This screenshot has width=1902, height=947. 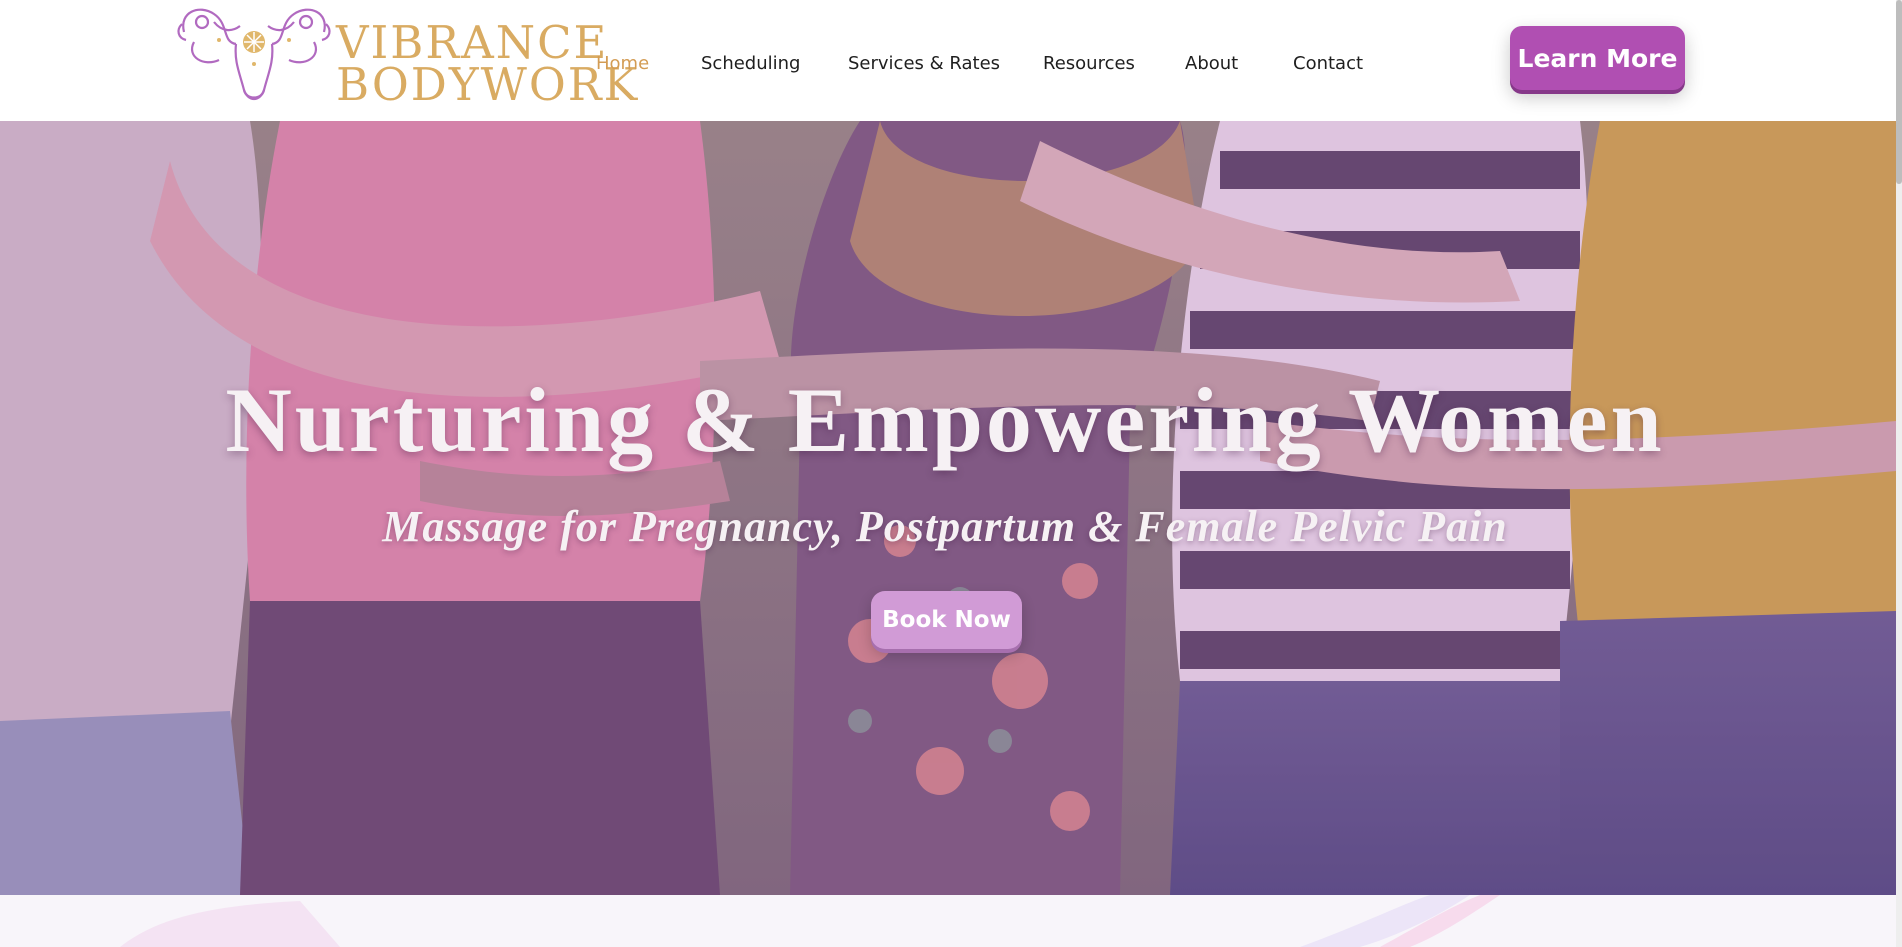 I want to click on site-logo: VIBRANCE BODYWORK, so click(x=405, y=54).